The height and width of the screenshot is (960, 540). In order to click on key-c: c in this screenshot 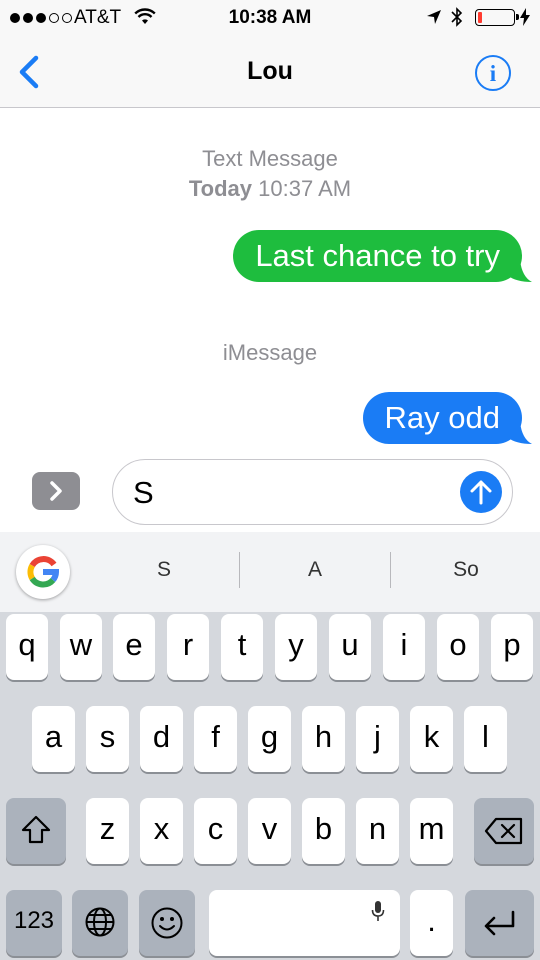, I will do `click(215, 831)`.